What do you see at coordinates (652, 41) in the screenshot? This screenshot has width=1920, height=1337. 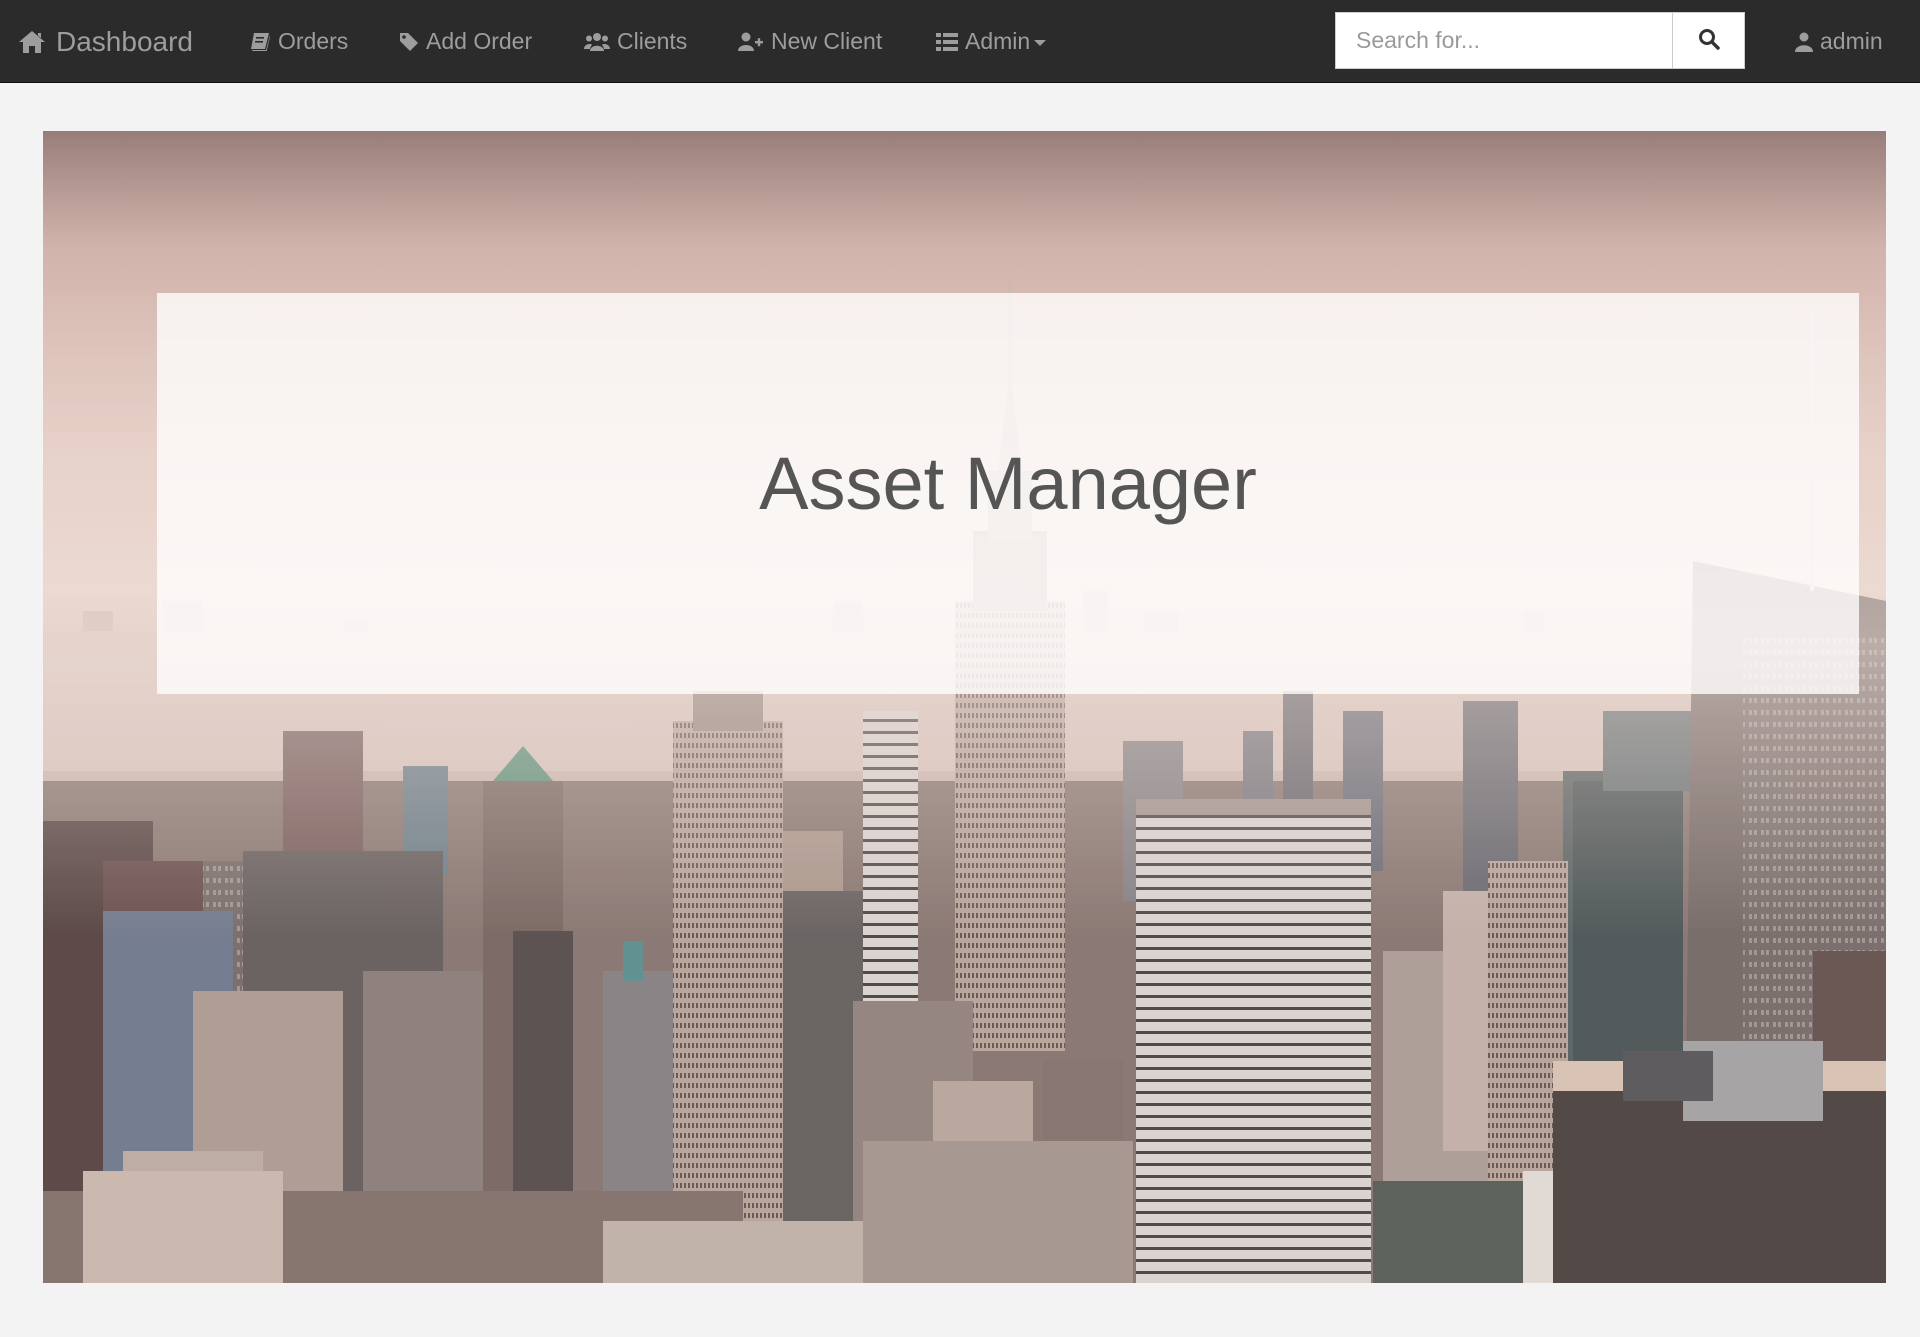 I see `nav-clients-label: Clients` at bounding box center [652, 41].